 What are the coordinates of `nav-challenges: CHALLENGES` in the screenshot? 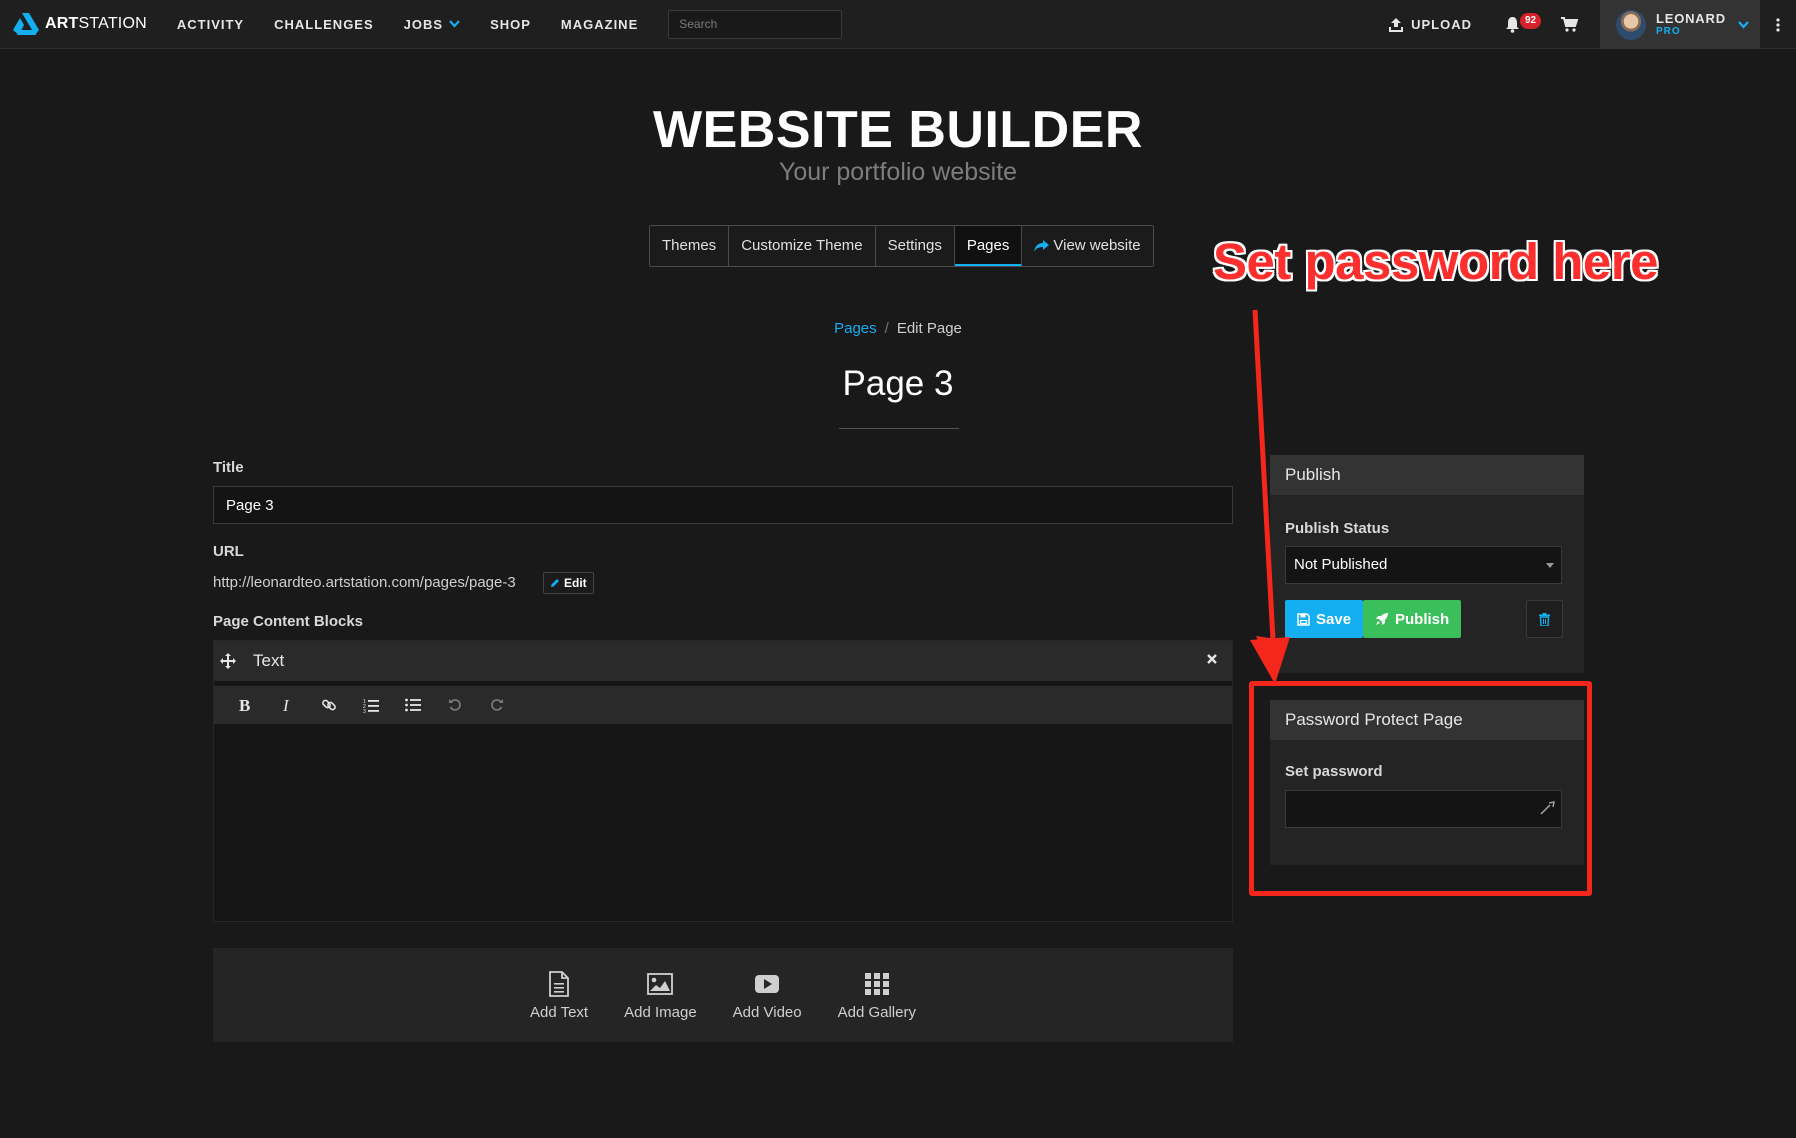 It's located at (324, 24).